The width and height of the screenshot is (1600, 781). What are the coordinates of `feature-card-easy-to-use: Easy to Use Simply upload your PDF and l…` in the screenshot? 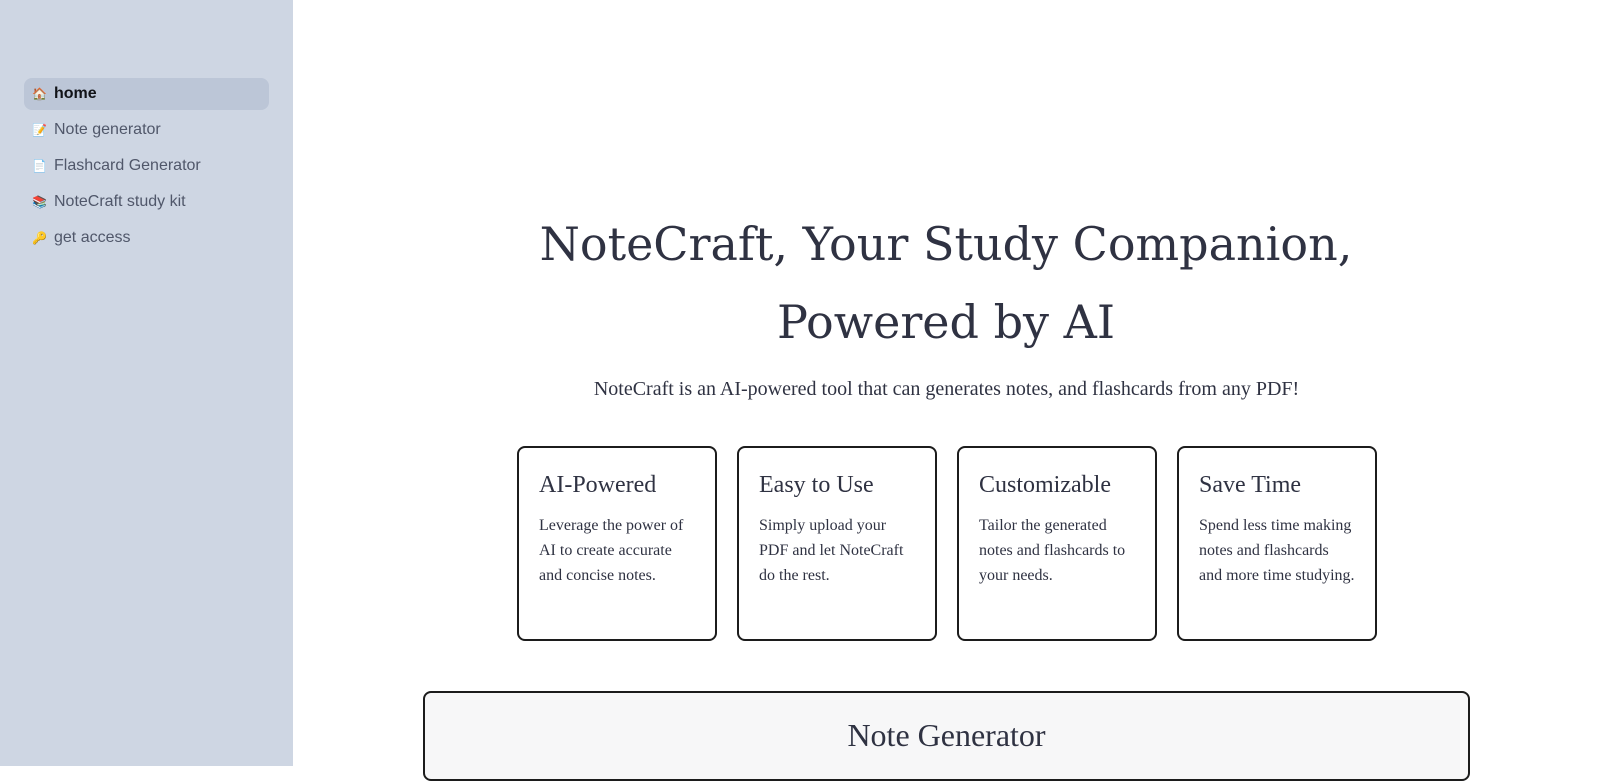 It's located at (837, 543).